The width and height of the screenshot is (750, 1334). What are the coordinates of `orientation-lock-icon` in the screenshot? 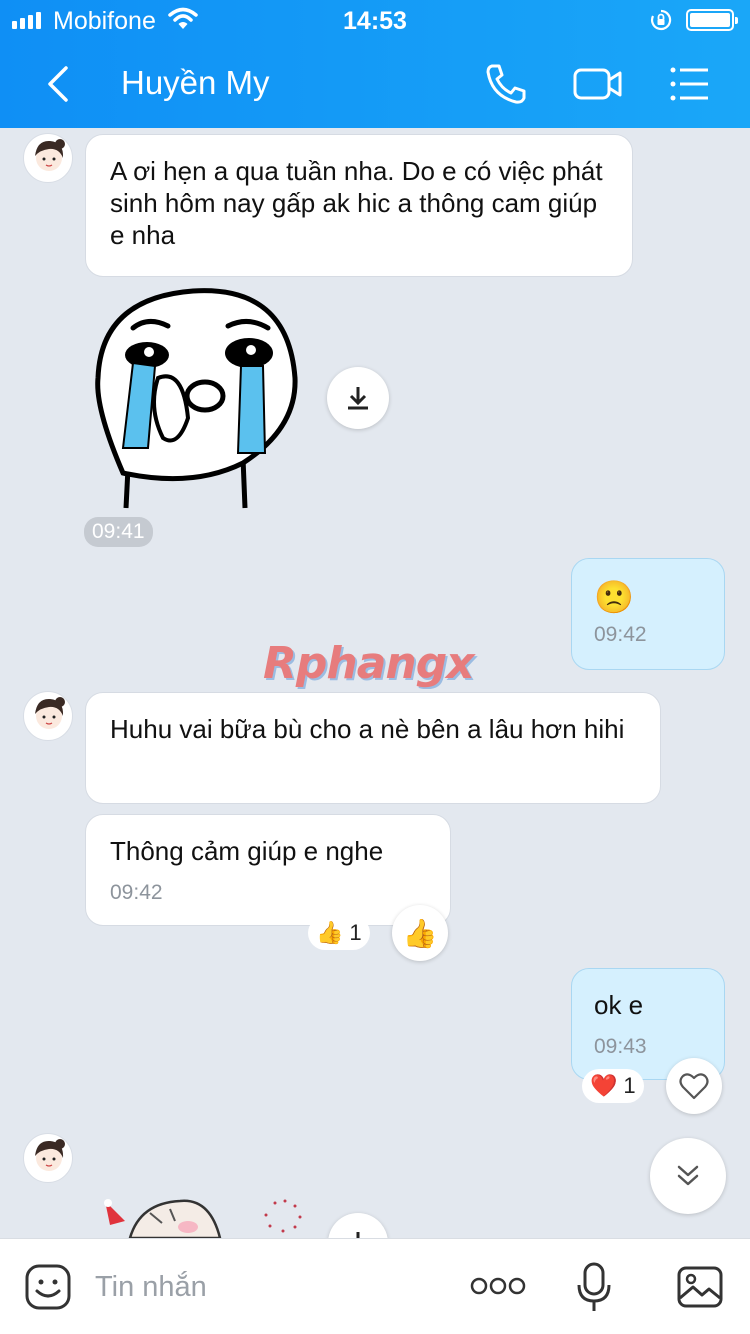 It's located at (661, 20).